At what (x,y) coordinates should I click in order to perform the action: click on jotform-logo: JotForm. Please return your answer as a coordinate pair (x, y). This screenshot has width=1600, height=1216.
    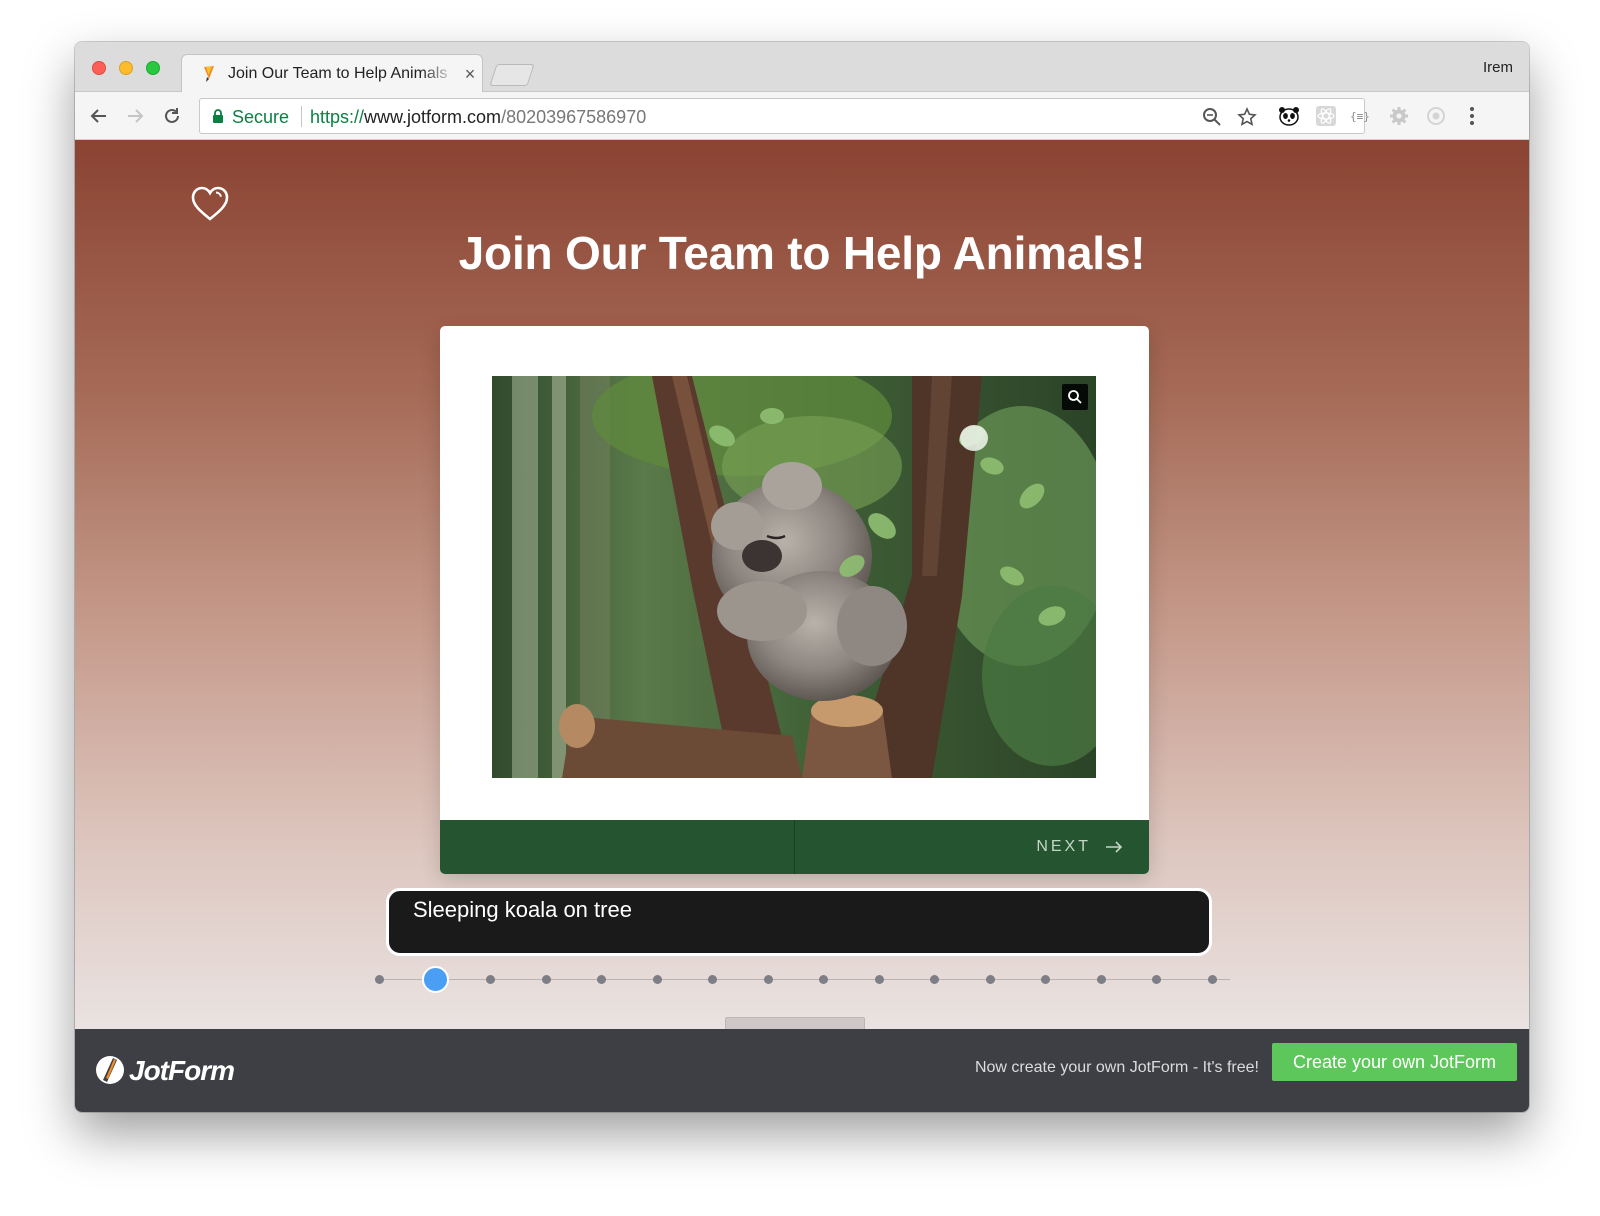
    Looking at the image, I should click on (165, 1069).